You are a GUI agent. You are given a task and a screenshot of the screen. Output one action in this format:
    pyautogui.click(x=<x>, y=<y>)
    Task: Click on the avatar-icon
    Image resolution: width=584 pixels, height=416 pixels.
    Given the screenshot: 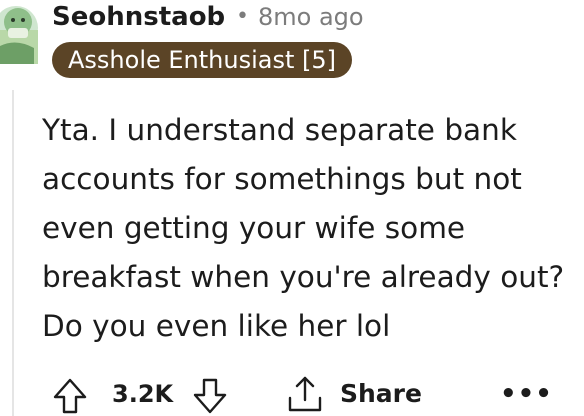 What is the action you would take?
    pyautogui.click(x=19, y=35)
    